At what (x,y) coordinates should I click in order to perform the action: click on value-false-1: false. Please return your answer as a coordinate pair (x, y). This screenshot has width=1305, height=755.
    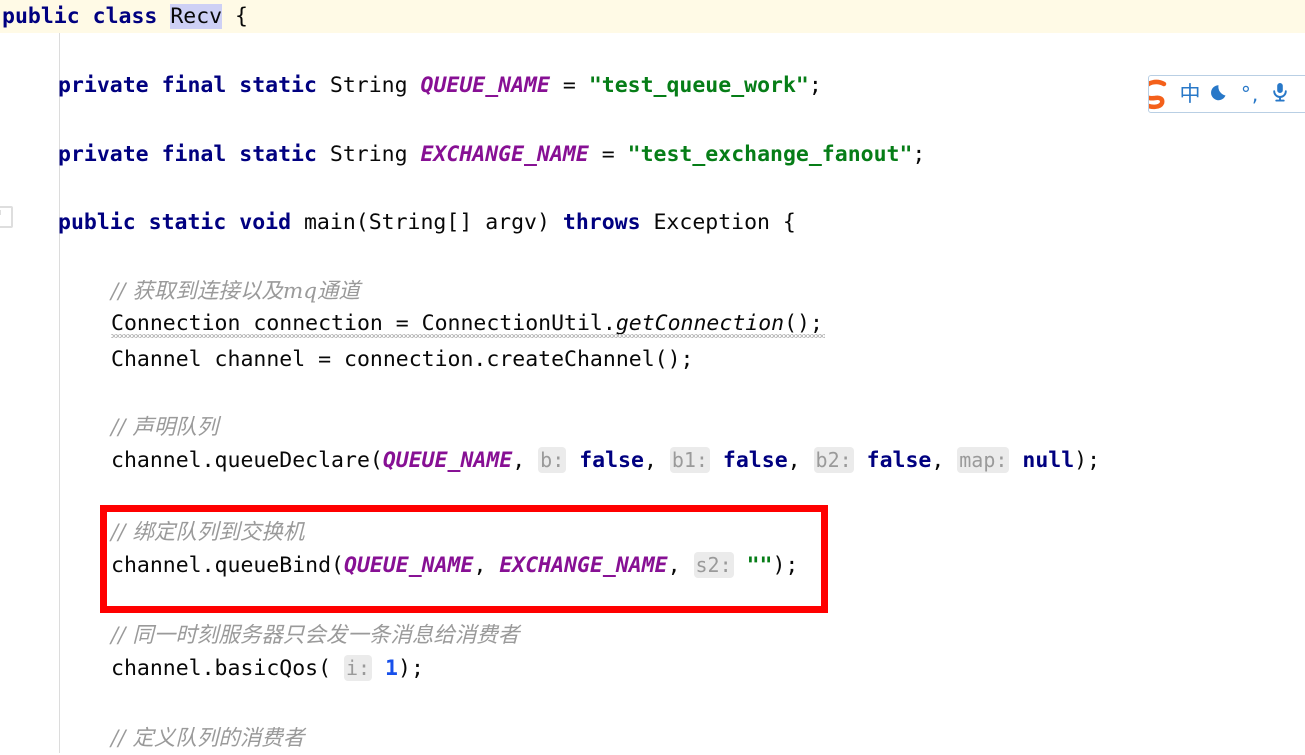
    Looking at the image, I should click on (611, 460).